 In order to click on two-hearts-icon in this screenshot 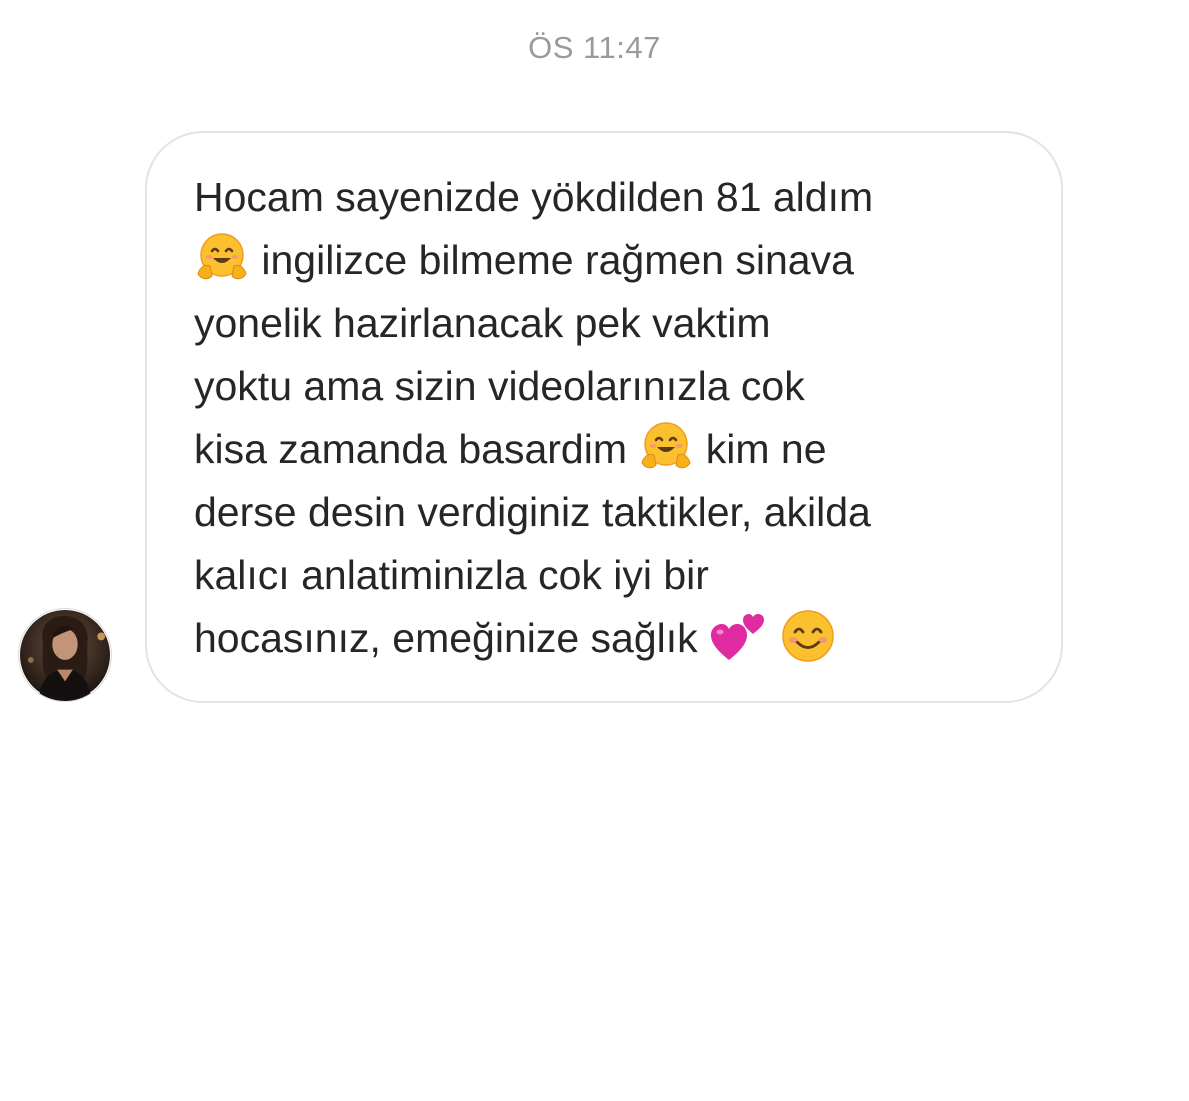, I will do `click(739, 636)`.